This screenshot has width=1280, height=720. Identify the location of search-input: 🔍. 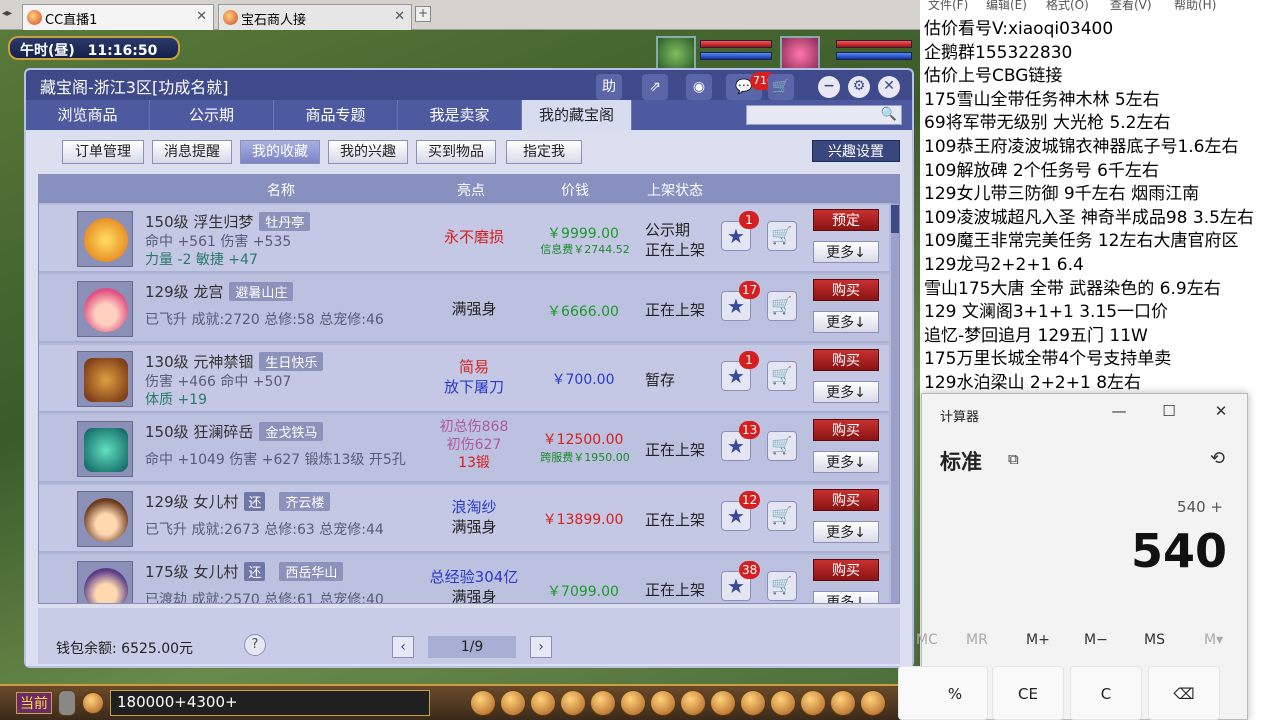
(824, 115).